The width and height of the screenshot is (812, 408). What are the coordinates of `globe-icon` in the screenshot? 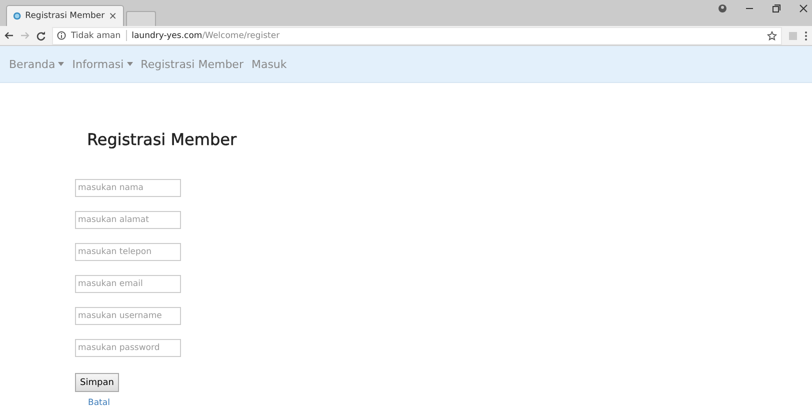 It's located at (17, 16).